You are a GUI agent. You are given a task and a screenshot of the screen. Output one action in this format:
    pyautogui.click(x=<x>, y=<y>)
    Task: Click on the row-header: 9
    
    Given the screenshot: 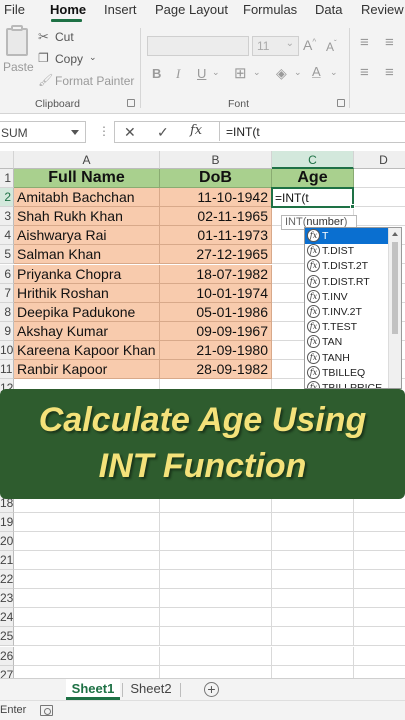 What is the action you would take?
    pyautogui.click(x=7, y=331)
    